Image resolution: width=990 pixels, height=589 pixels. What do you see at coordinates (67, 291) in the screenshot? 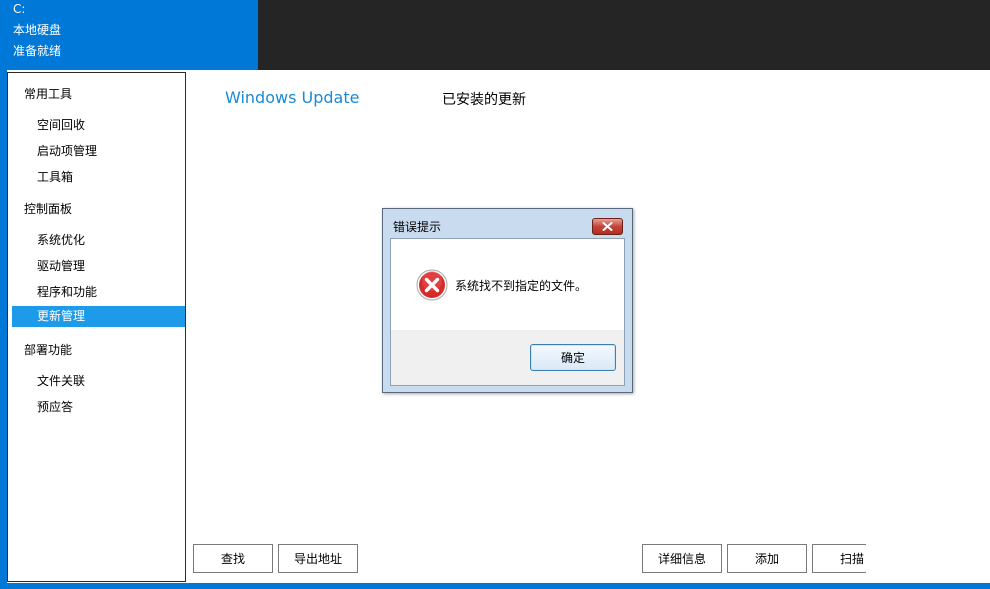
I see `sidebar-item-programs-features: 程序和功能` at bounding box center [67, 291].